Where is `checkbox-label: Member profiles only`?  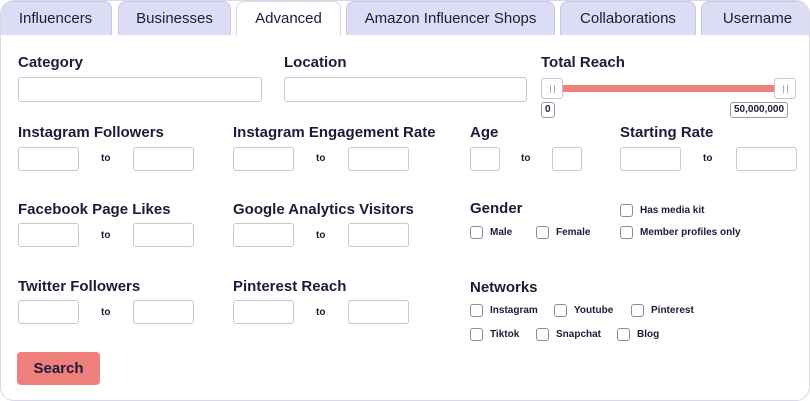
checkbox-label: Member profiles only is located at coordinates (690, 232).